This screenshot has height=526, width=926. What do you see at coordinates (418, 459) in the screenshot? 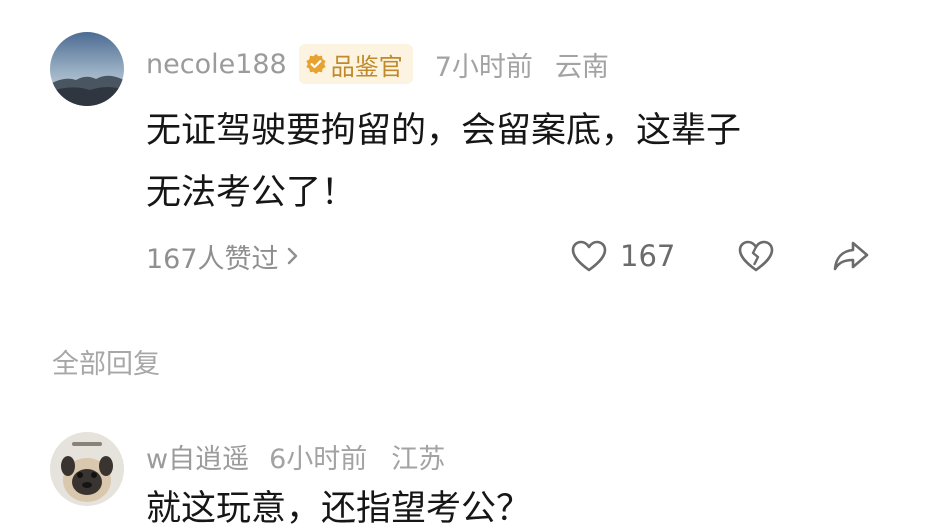
I see `location: 江苏` at bounding box center [418, 459].